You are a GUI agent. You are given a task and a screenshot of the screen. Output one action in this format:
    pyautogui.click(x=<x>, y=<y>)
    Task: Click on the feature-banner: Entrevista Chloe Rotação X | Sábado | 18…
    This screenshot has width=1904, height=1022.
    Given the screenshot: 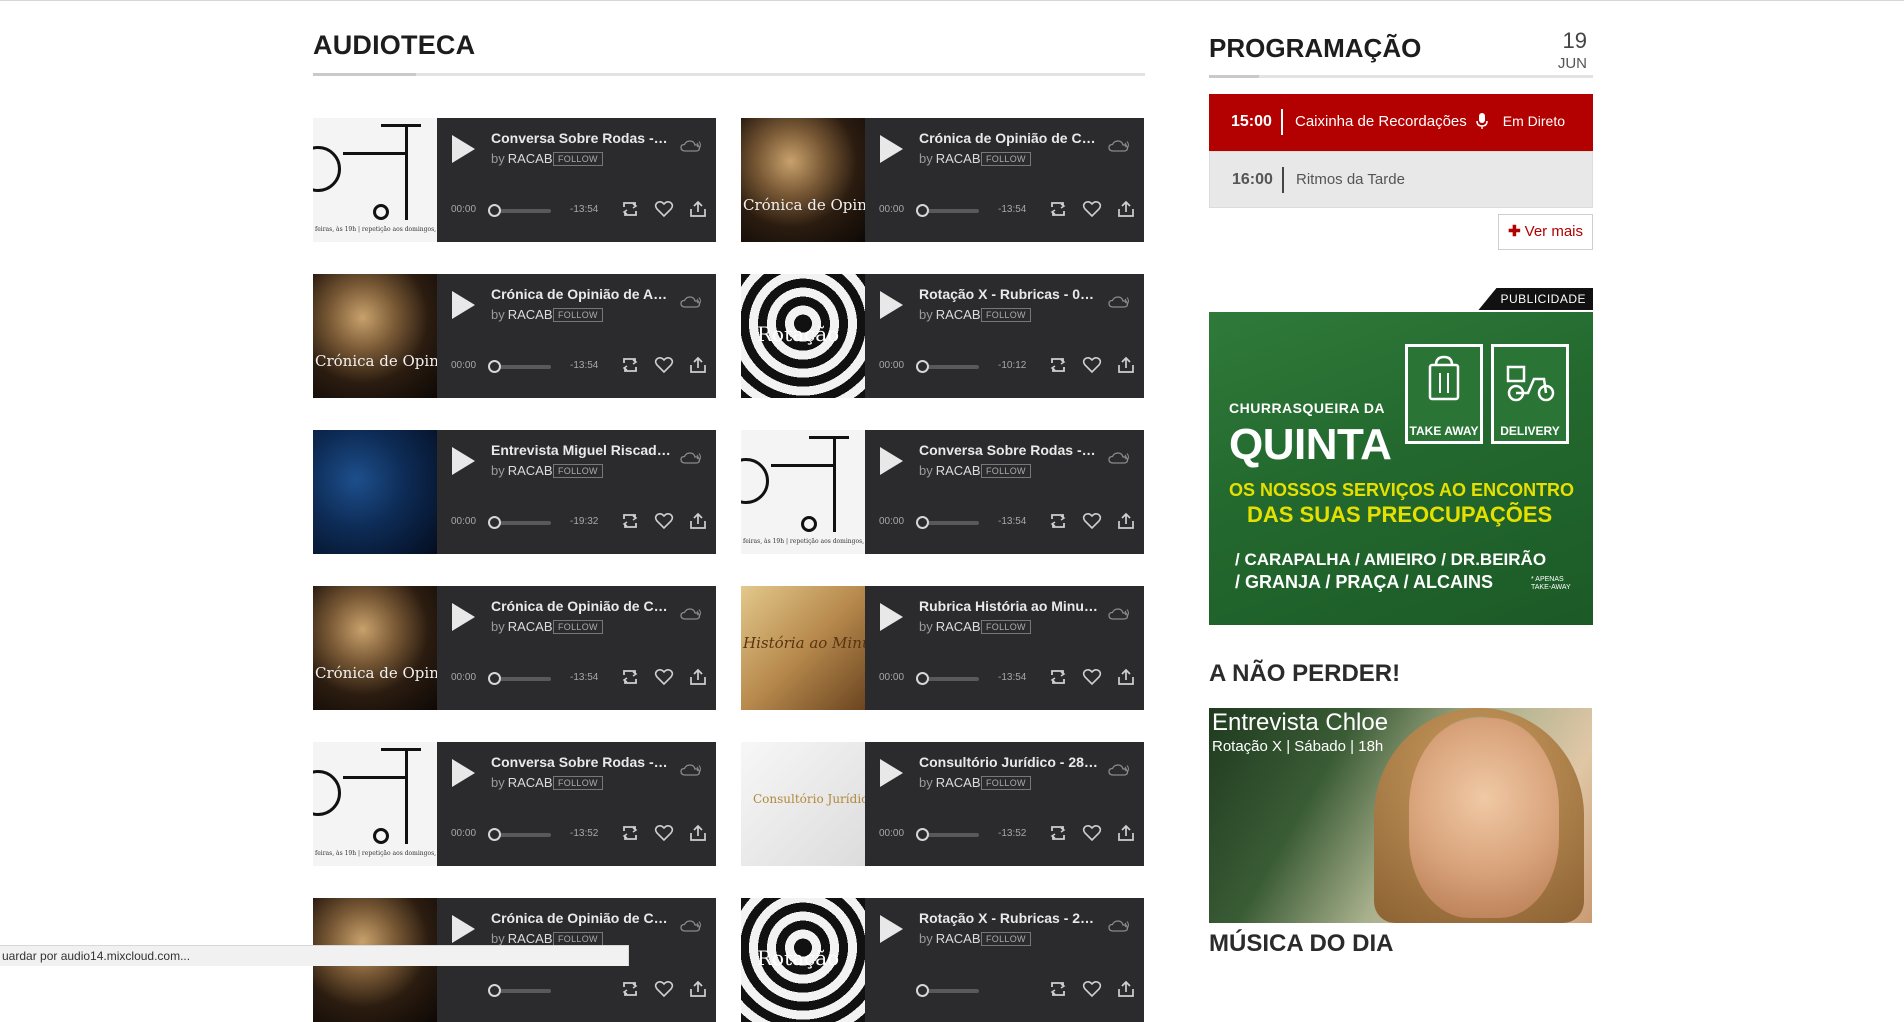 What is the action you would take?
    pyautogui.click(x=1400, y=815)
    